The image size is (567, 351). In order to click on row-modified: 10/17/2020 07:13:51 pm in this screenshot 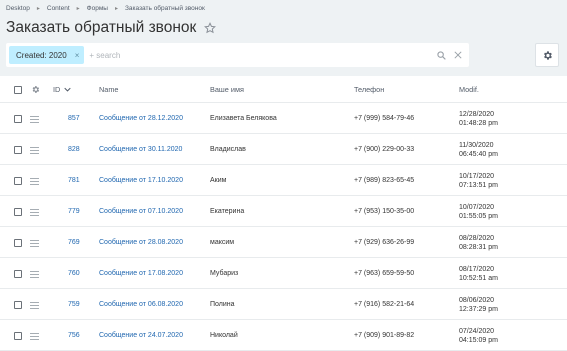, I will do `click(478, 181)`.